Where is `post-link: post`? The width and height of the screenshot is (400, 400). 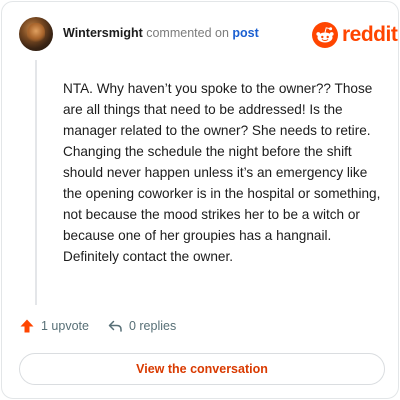
post-link: post is located at coordinates (245, 33).